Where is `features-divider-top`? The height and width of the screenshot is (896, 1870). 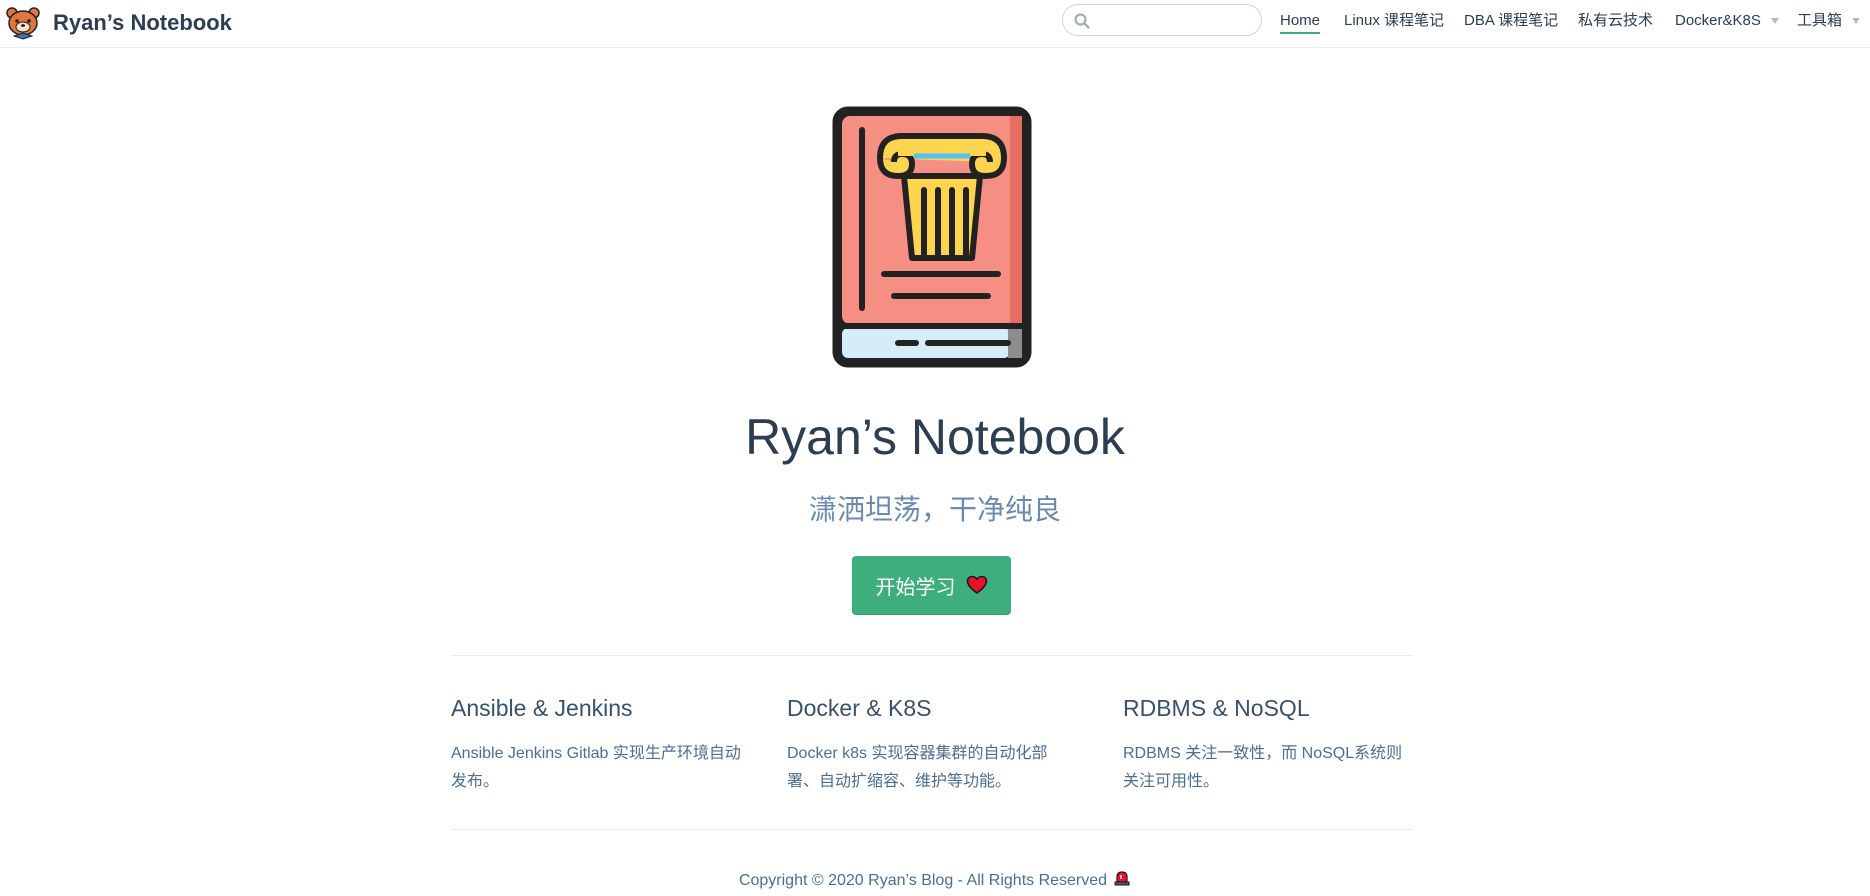
features-divider-top is located at coordinates (932, 655).